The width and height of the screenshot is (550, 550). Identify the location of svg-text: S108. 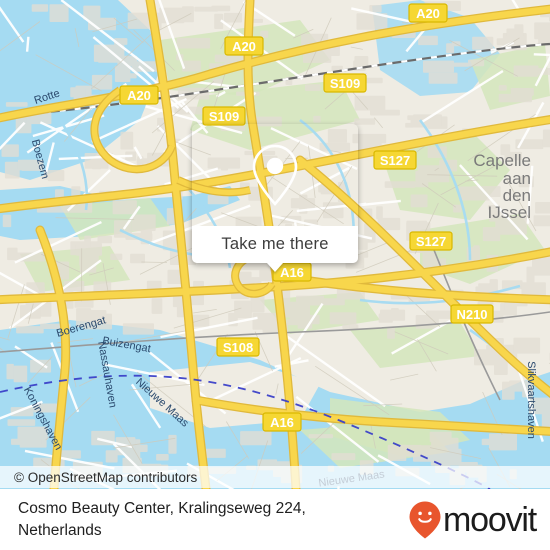
(238, 347).